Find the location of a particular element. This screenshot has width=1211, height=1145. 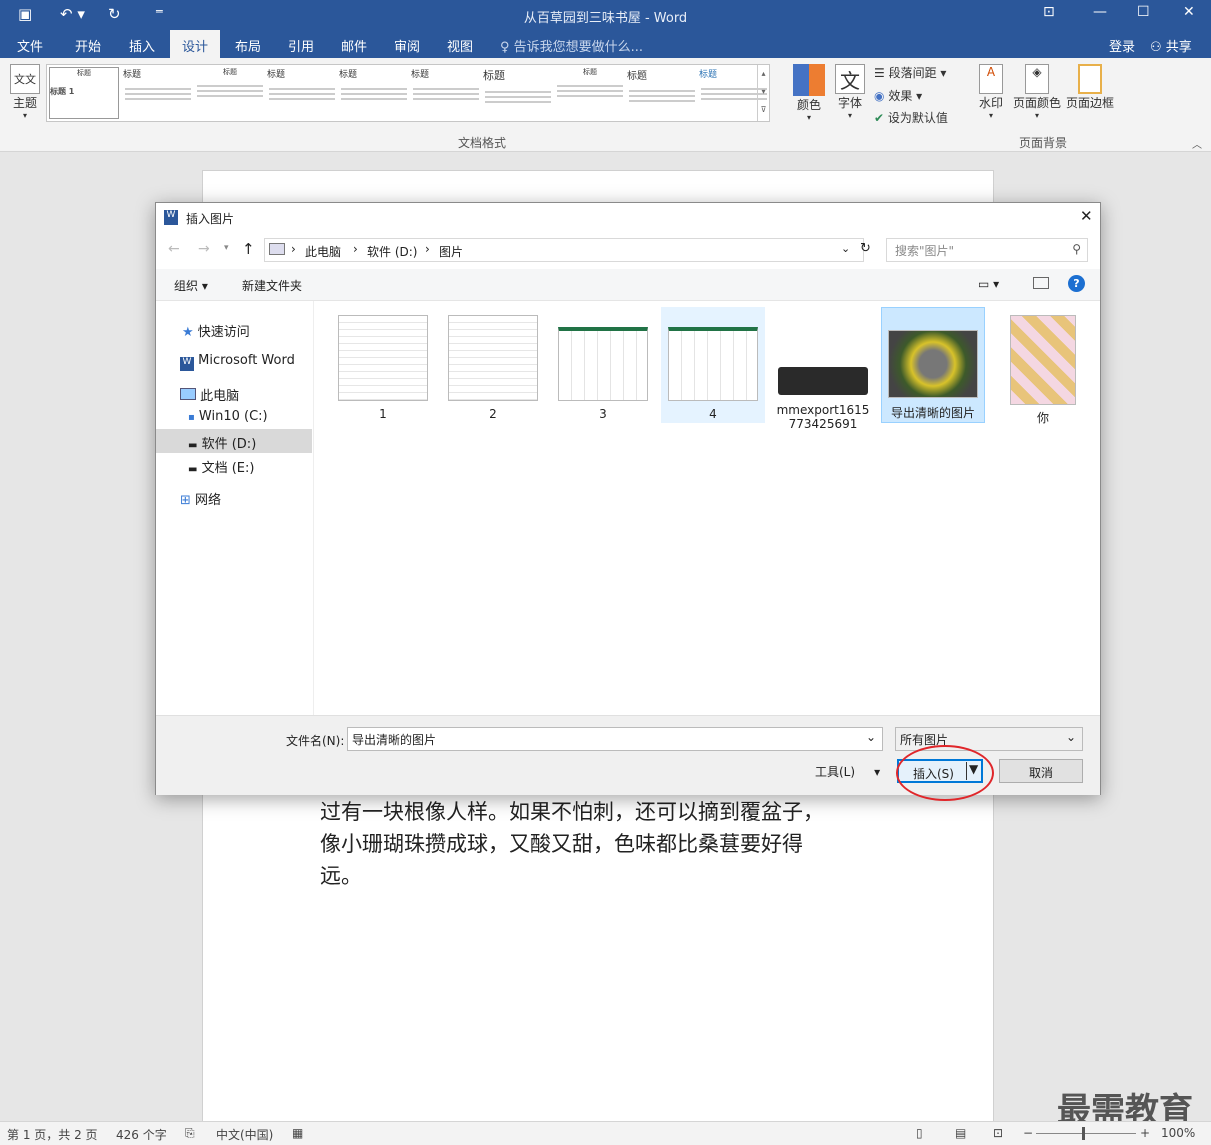

doc-line: 过有一块根像人样。如果不怕刺，还可以摘到覆盆子， is located at coordinates (572, 812).